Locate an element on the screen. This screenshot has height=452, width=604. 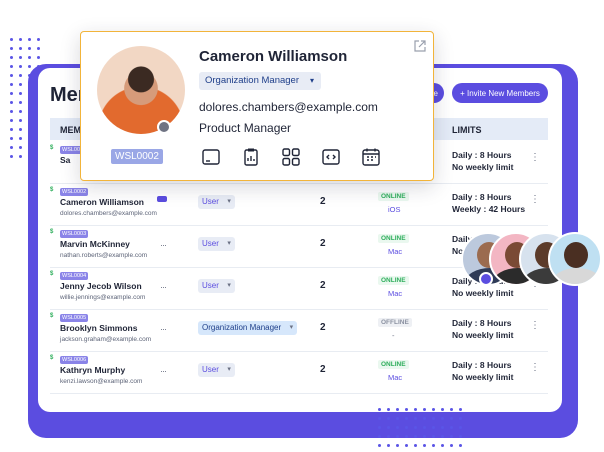
status-badge: OFFLINE is located at coordinates (395, 322).